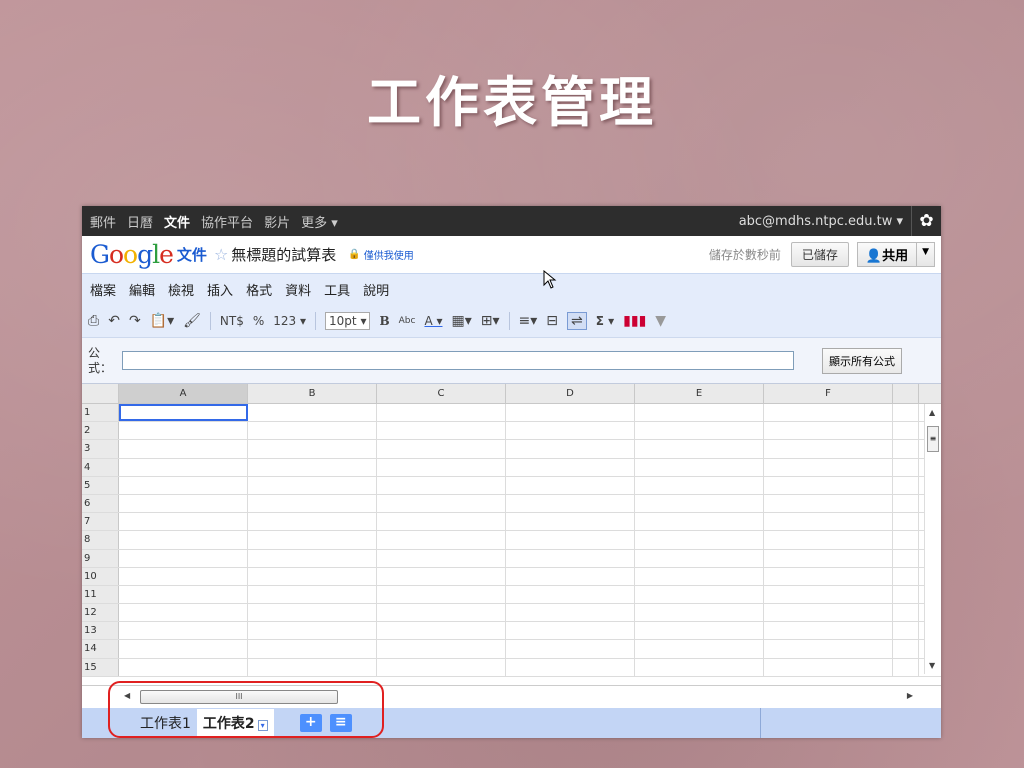 The image size is (1024, 768). I want to click on column-header: F, so click(828, 393).